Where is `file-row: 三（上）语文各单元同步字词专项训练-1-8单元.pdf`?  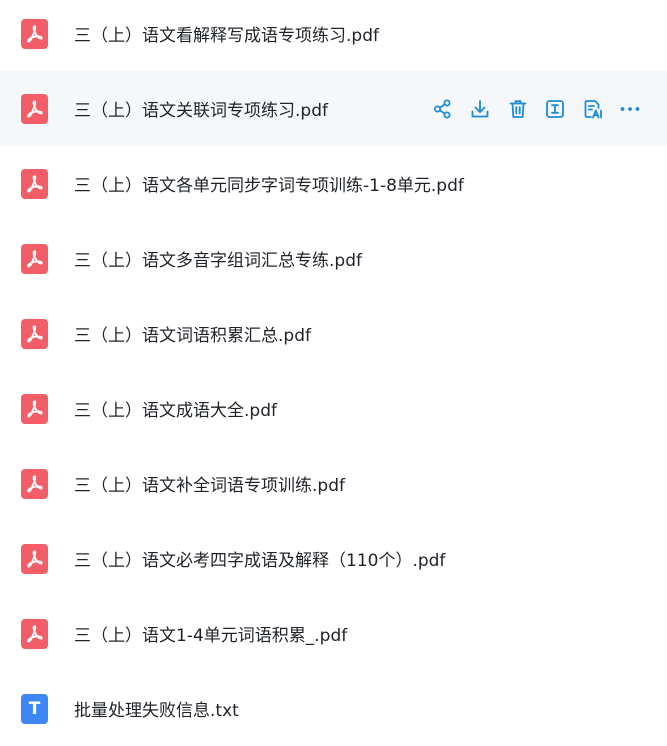 file-row: 三（上）语文各单元同步字词专项训练-1-8单元.pdf is located at coordinates (333, 183).